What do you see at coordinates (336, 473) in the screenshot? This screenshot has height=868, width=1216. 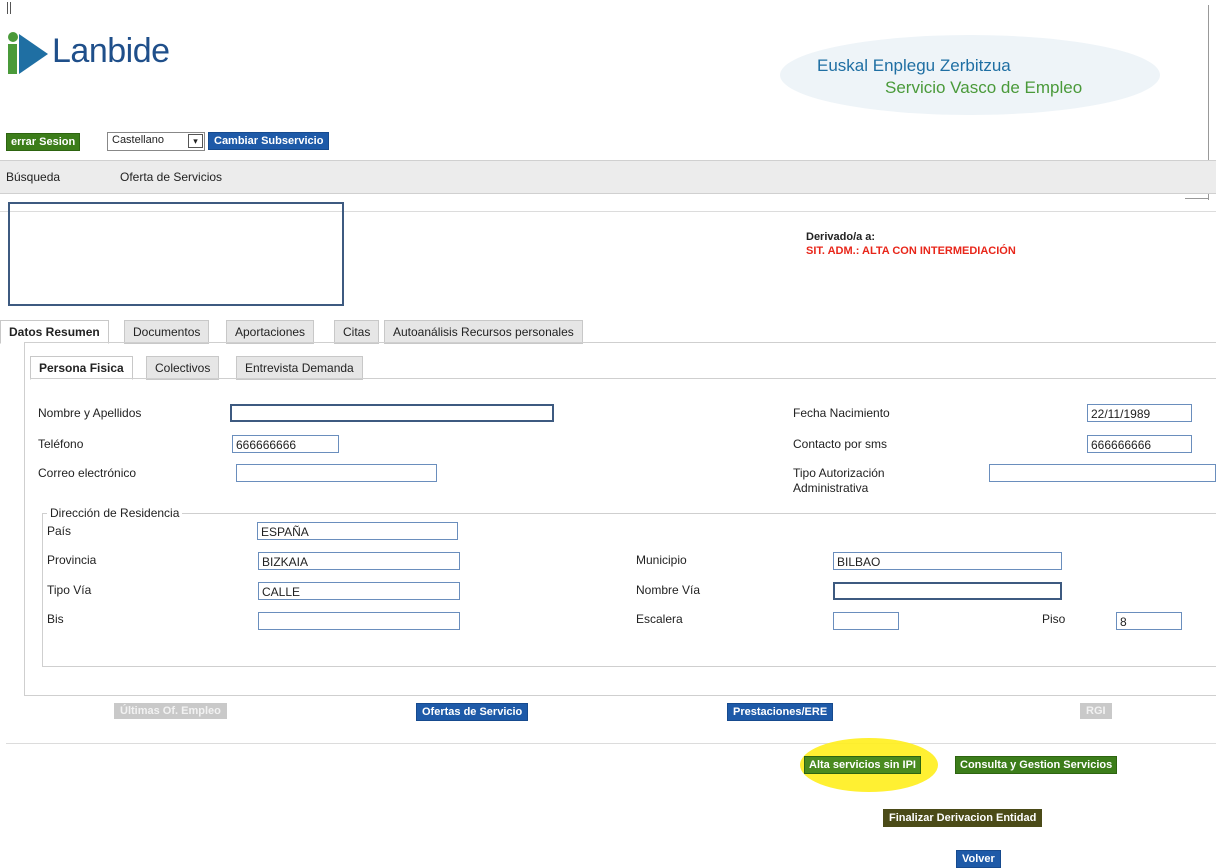 I see `correo-field` at bounding box center [336, 473].